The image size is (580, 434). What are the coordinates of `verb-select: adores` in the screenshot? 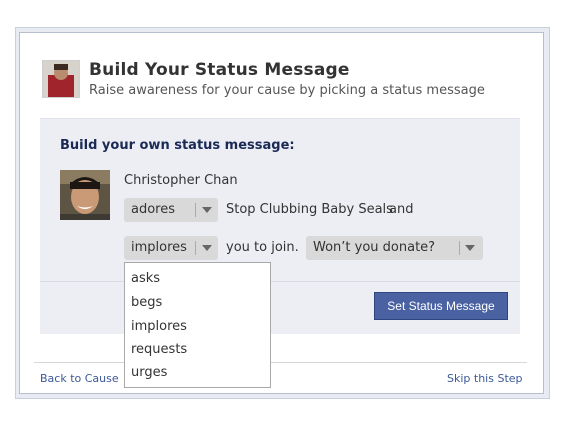 It's located at (171, 210).